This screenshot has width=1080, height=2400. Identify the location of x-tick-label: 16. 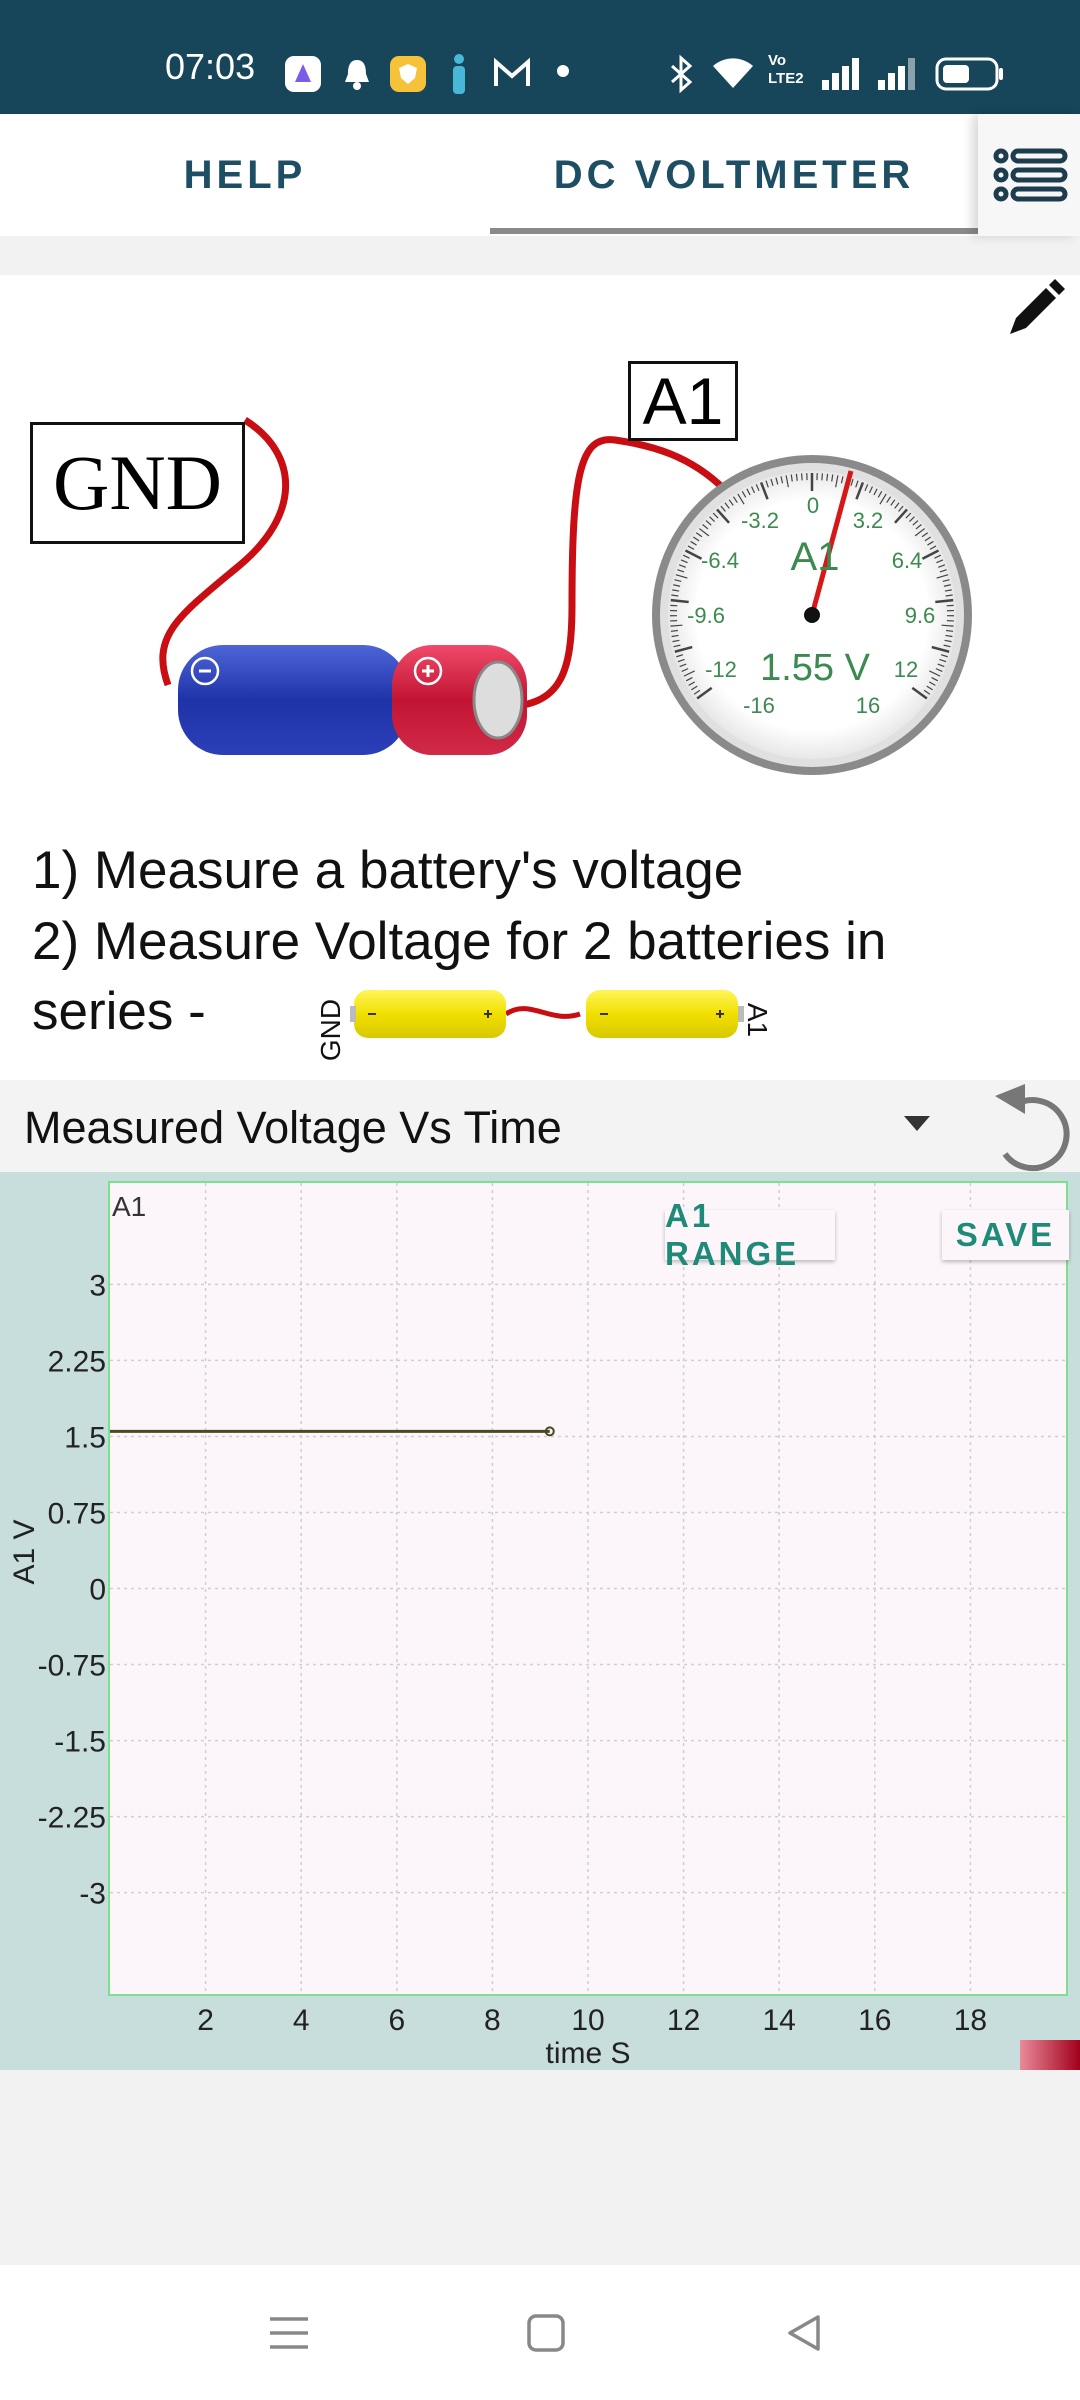
(874, 2020).